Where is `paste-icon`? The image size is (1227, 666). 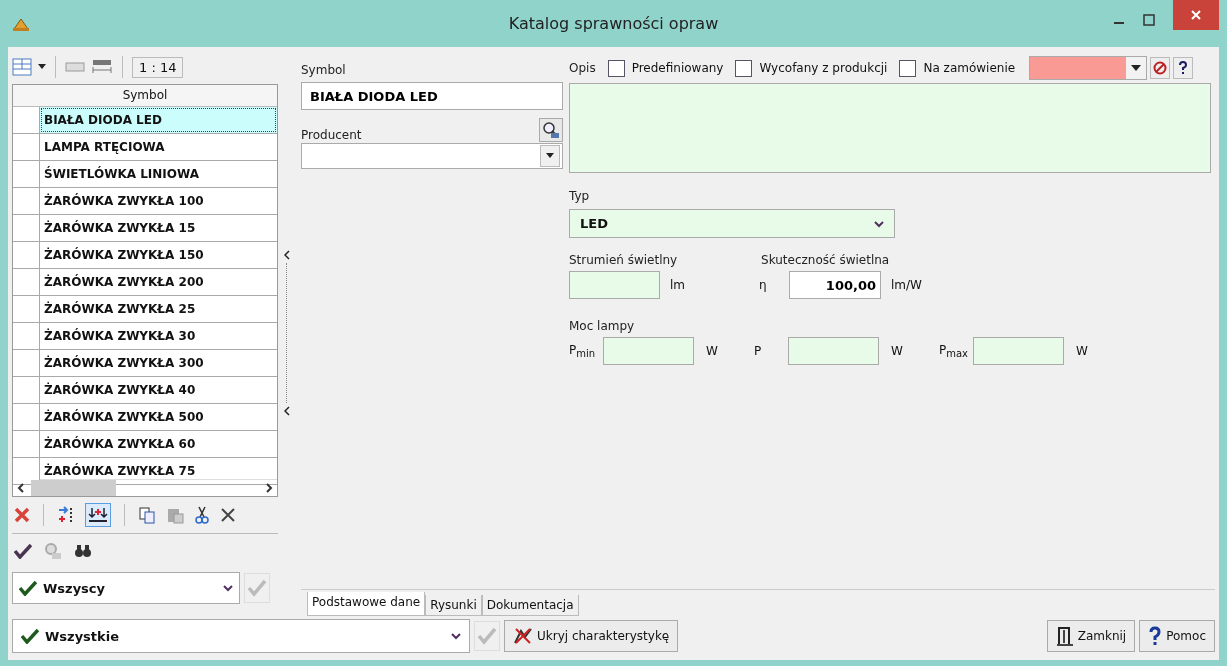
paste-icon is located at coordinates (175, 515).